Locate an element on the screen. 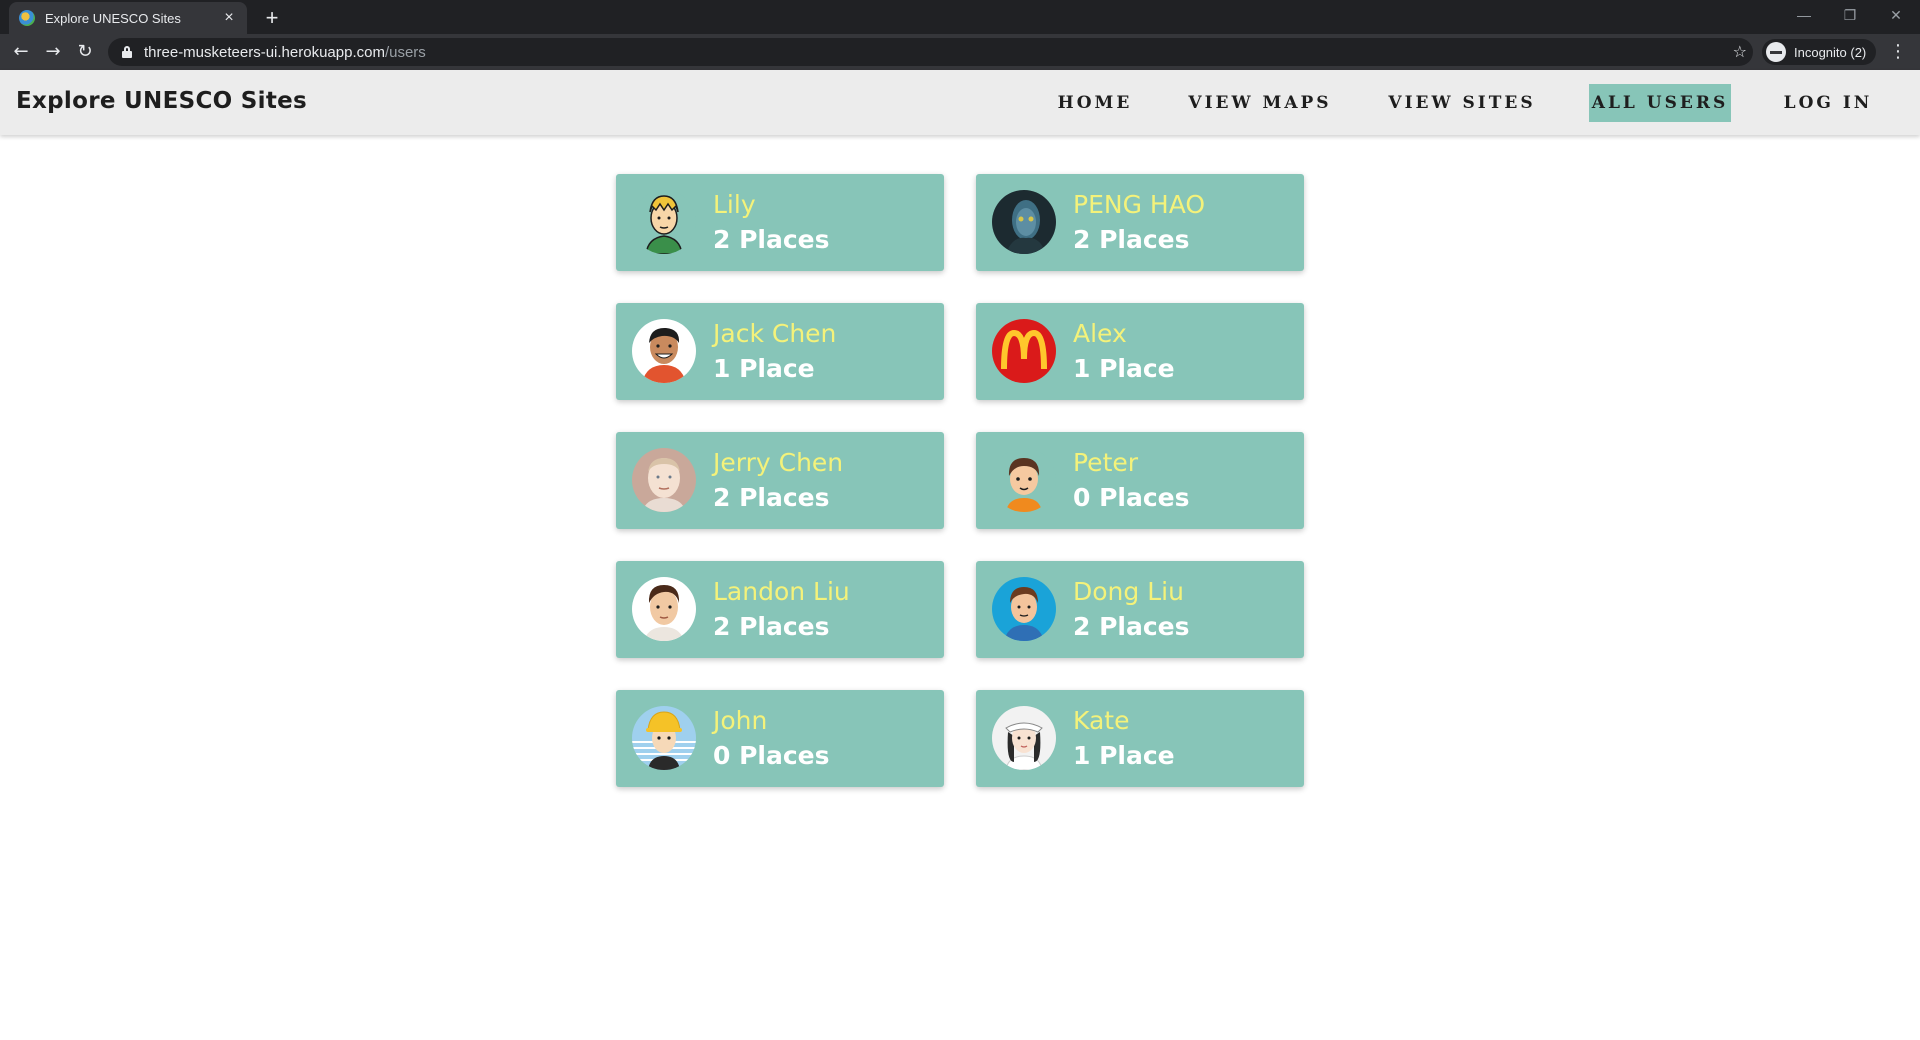 The image size is (1920, 1040). golden-arches-logo-avatar-icon is located at coordinates (1024, 351).